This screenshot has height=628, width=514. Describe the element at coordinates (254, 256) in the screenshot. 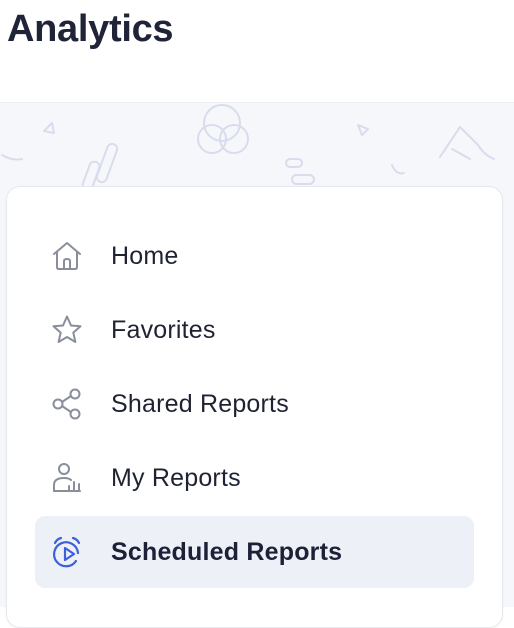

I see `nav-item-home: Home` at that location.